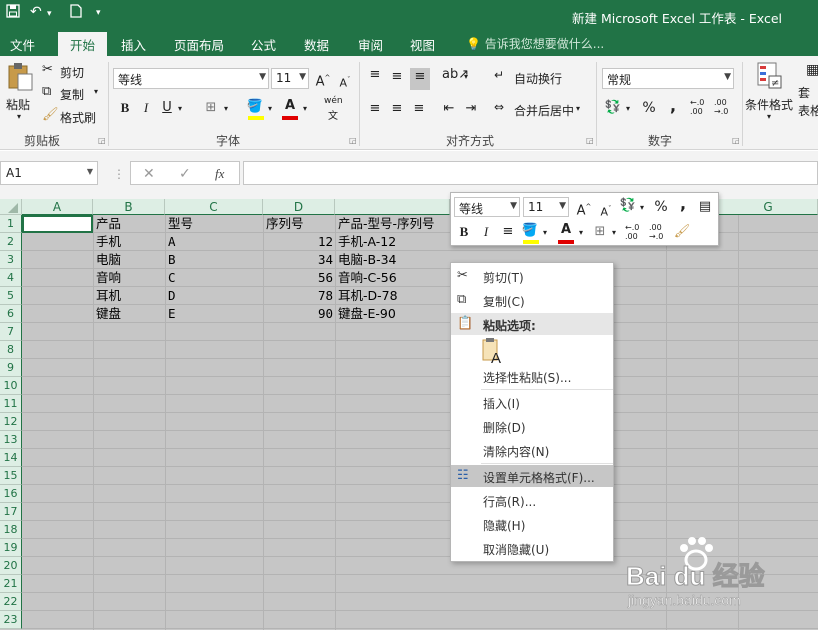  What do you see at coordinates (57, 207) in the screenshot?
I see `column-header-a: A` at bounding box center [57, 207].